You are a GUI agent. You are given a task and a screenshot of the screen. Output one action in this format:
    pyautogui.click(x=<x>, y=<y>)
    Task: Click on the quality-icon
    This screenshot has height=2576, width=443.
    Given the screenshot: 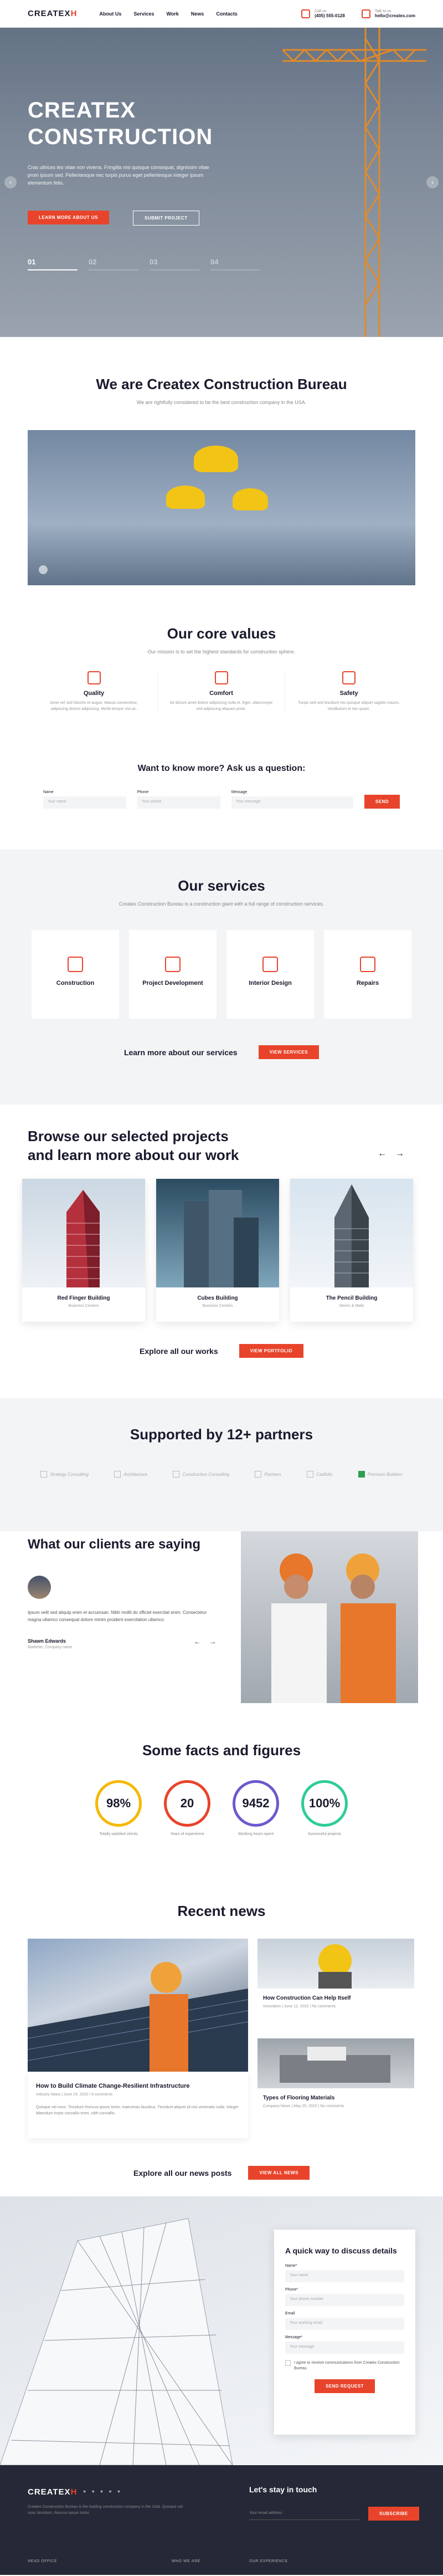 What is the action you would take?
    pyautogui.click(x=94, y=677)
    